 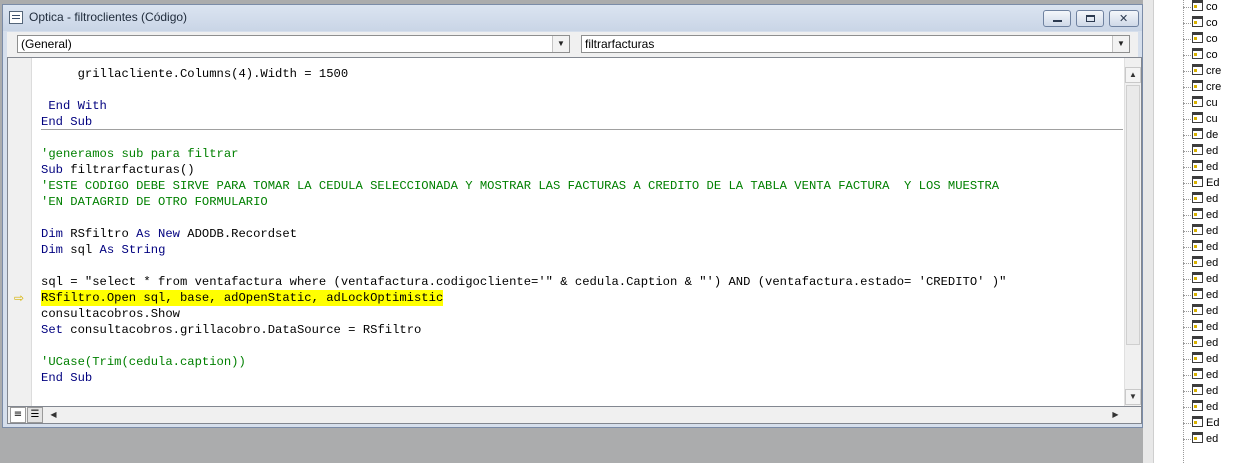 What do you see at coordinates (18, 415) in the screenshot?
I see `procedure-view-icon: ≡` at bounding box center [18, 415].